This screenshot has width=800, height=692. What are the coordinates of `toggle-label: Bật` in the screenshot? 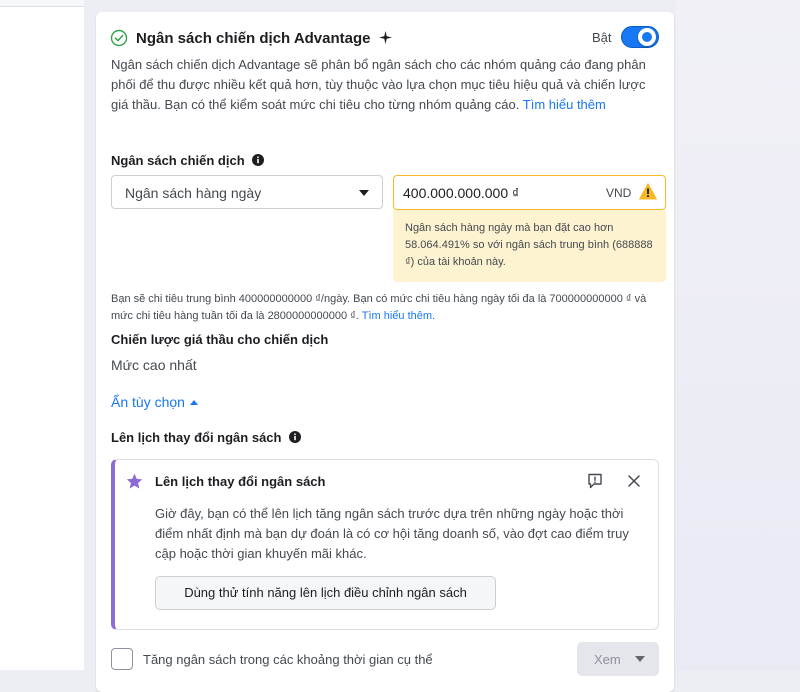 It's located at (602, 37).